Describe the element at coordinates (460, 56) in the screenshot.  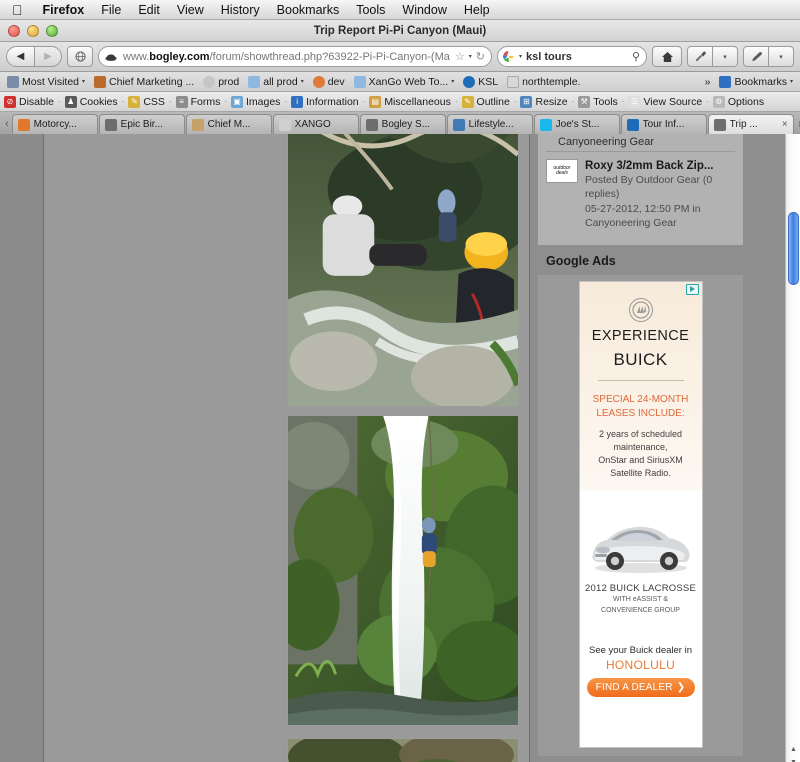
I see `bookmark-star-icon: ☆` at that location.